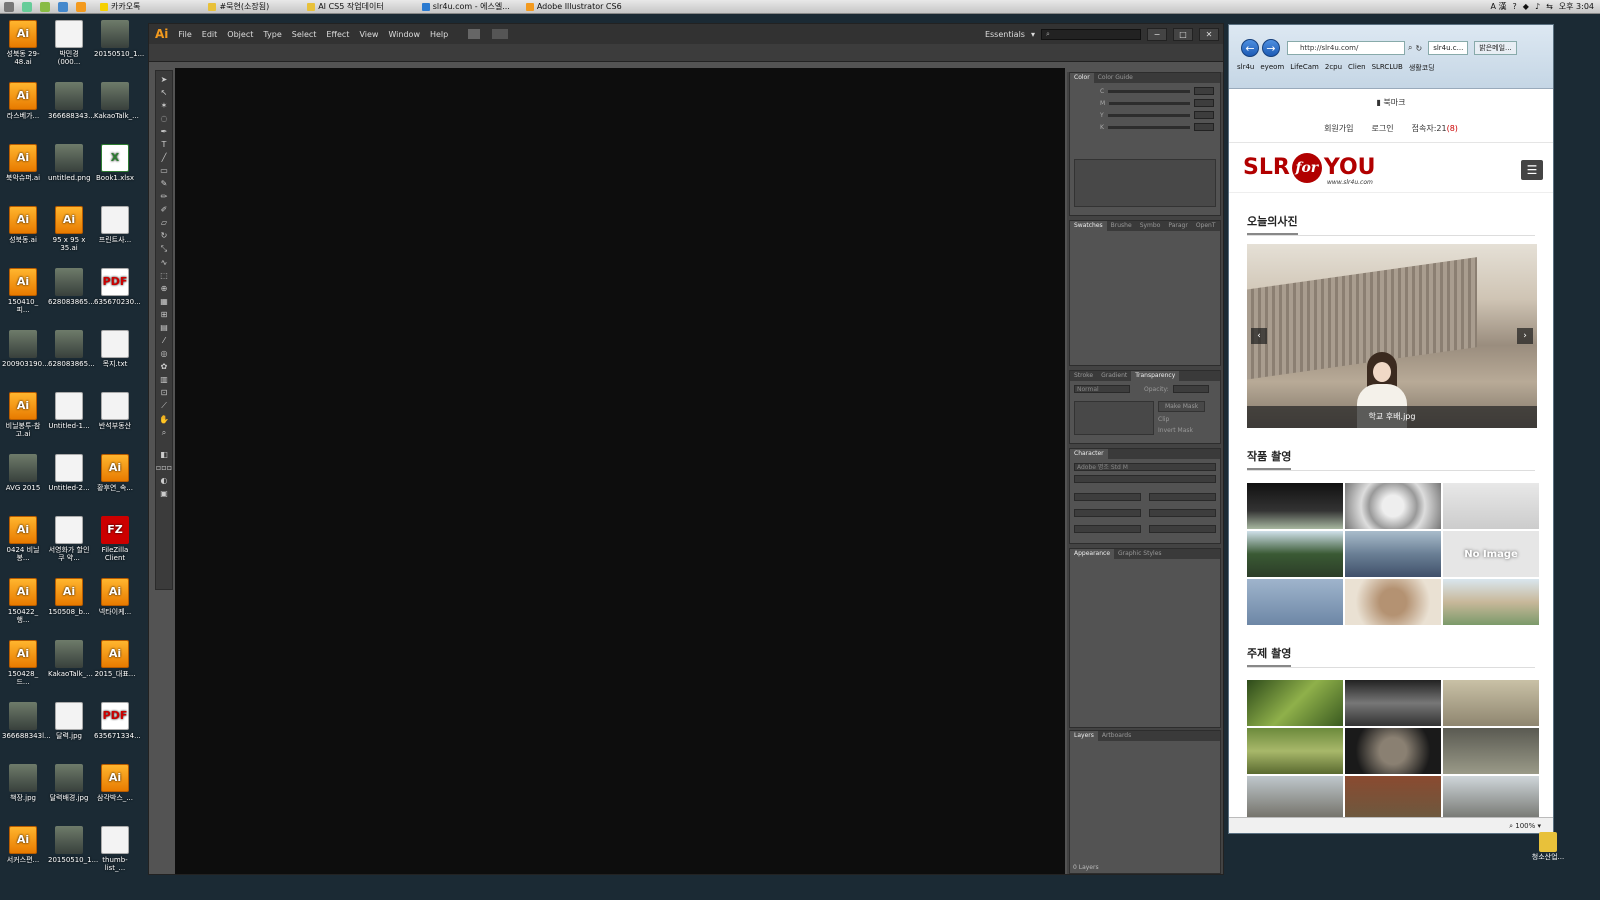 The width and height of the screenshot is (1600, 900). Describe the element at coordinates (1114, 376) in the screenshot. I see `tab-gradient: Gradient` at that location.